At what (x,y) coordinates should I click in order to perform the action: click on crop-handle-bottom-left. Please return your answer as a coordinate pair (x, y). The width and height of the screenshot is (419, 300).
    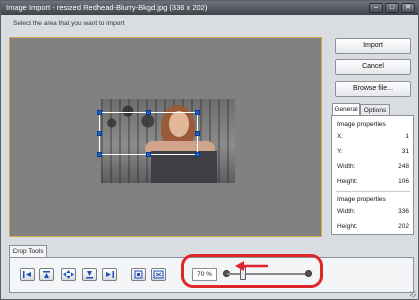
    Looking at the image, I should click on (99, 154).